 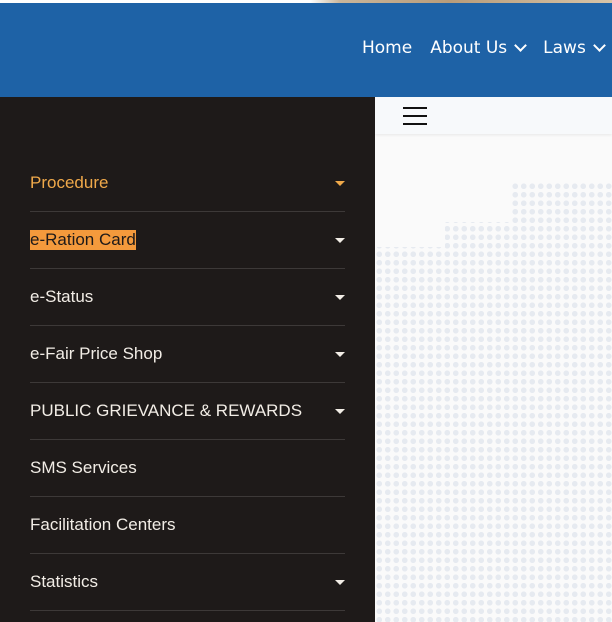 I want to click on main-nav: Home About Us Laws, so click(x=487, y=48).